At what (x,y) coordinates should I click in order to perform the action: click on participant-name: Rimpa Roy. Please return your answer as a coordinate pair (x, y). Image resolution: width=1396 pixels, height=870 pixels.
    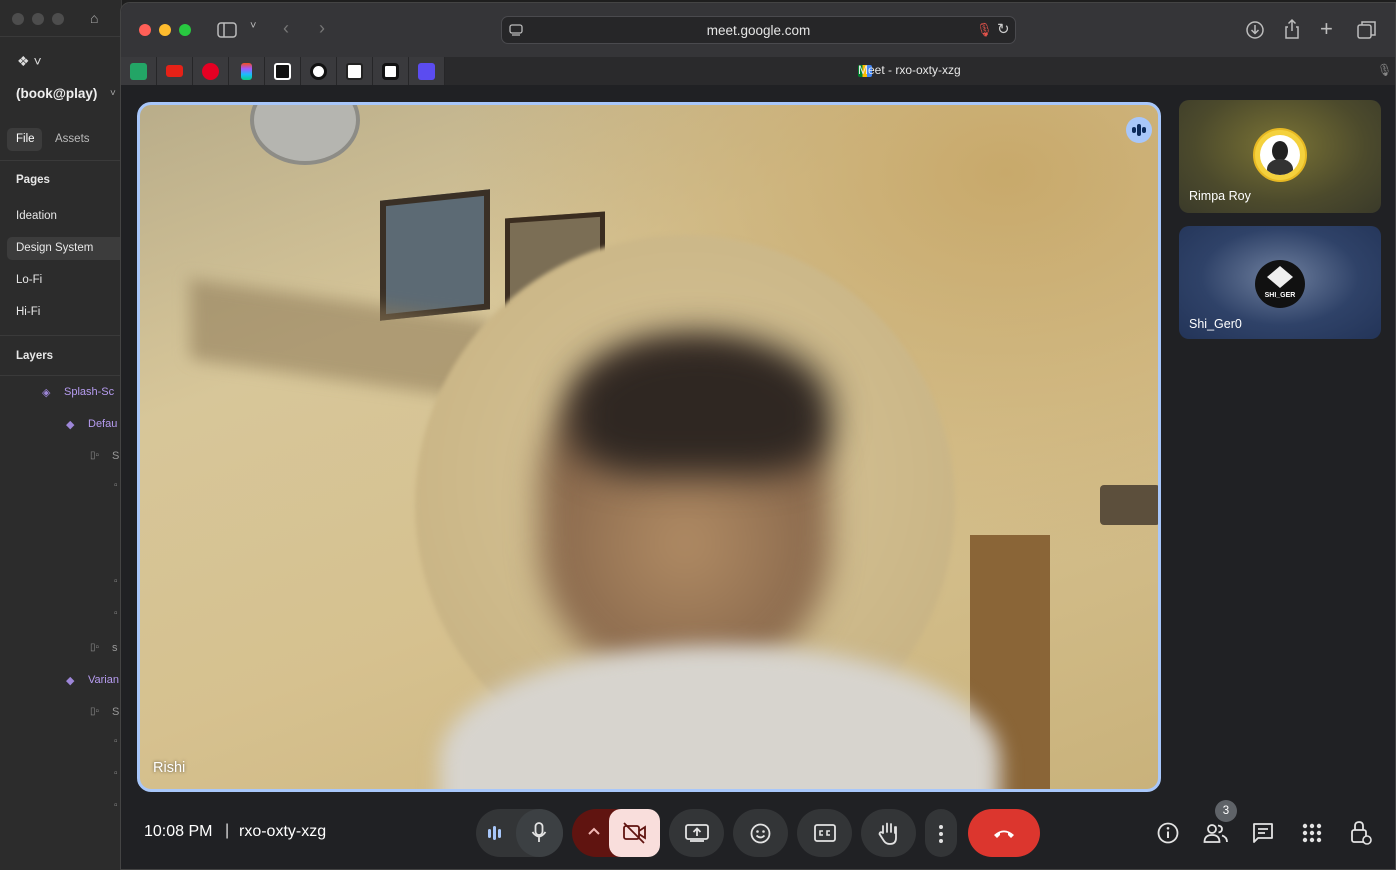
    Looking at the image, I should click on (1220, 196).